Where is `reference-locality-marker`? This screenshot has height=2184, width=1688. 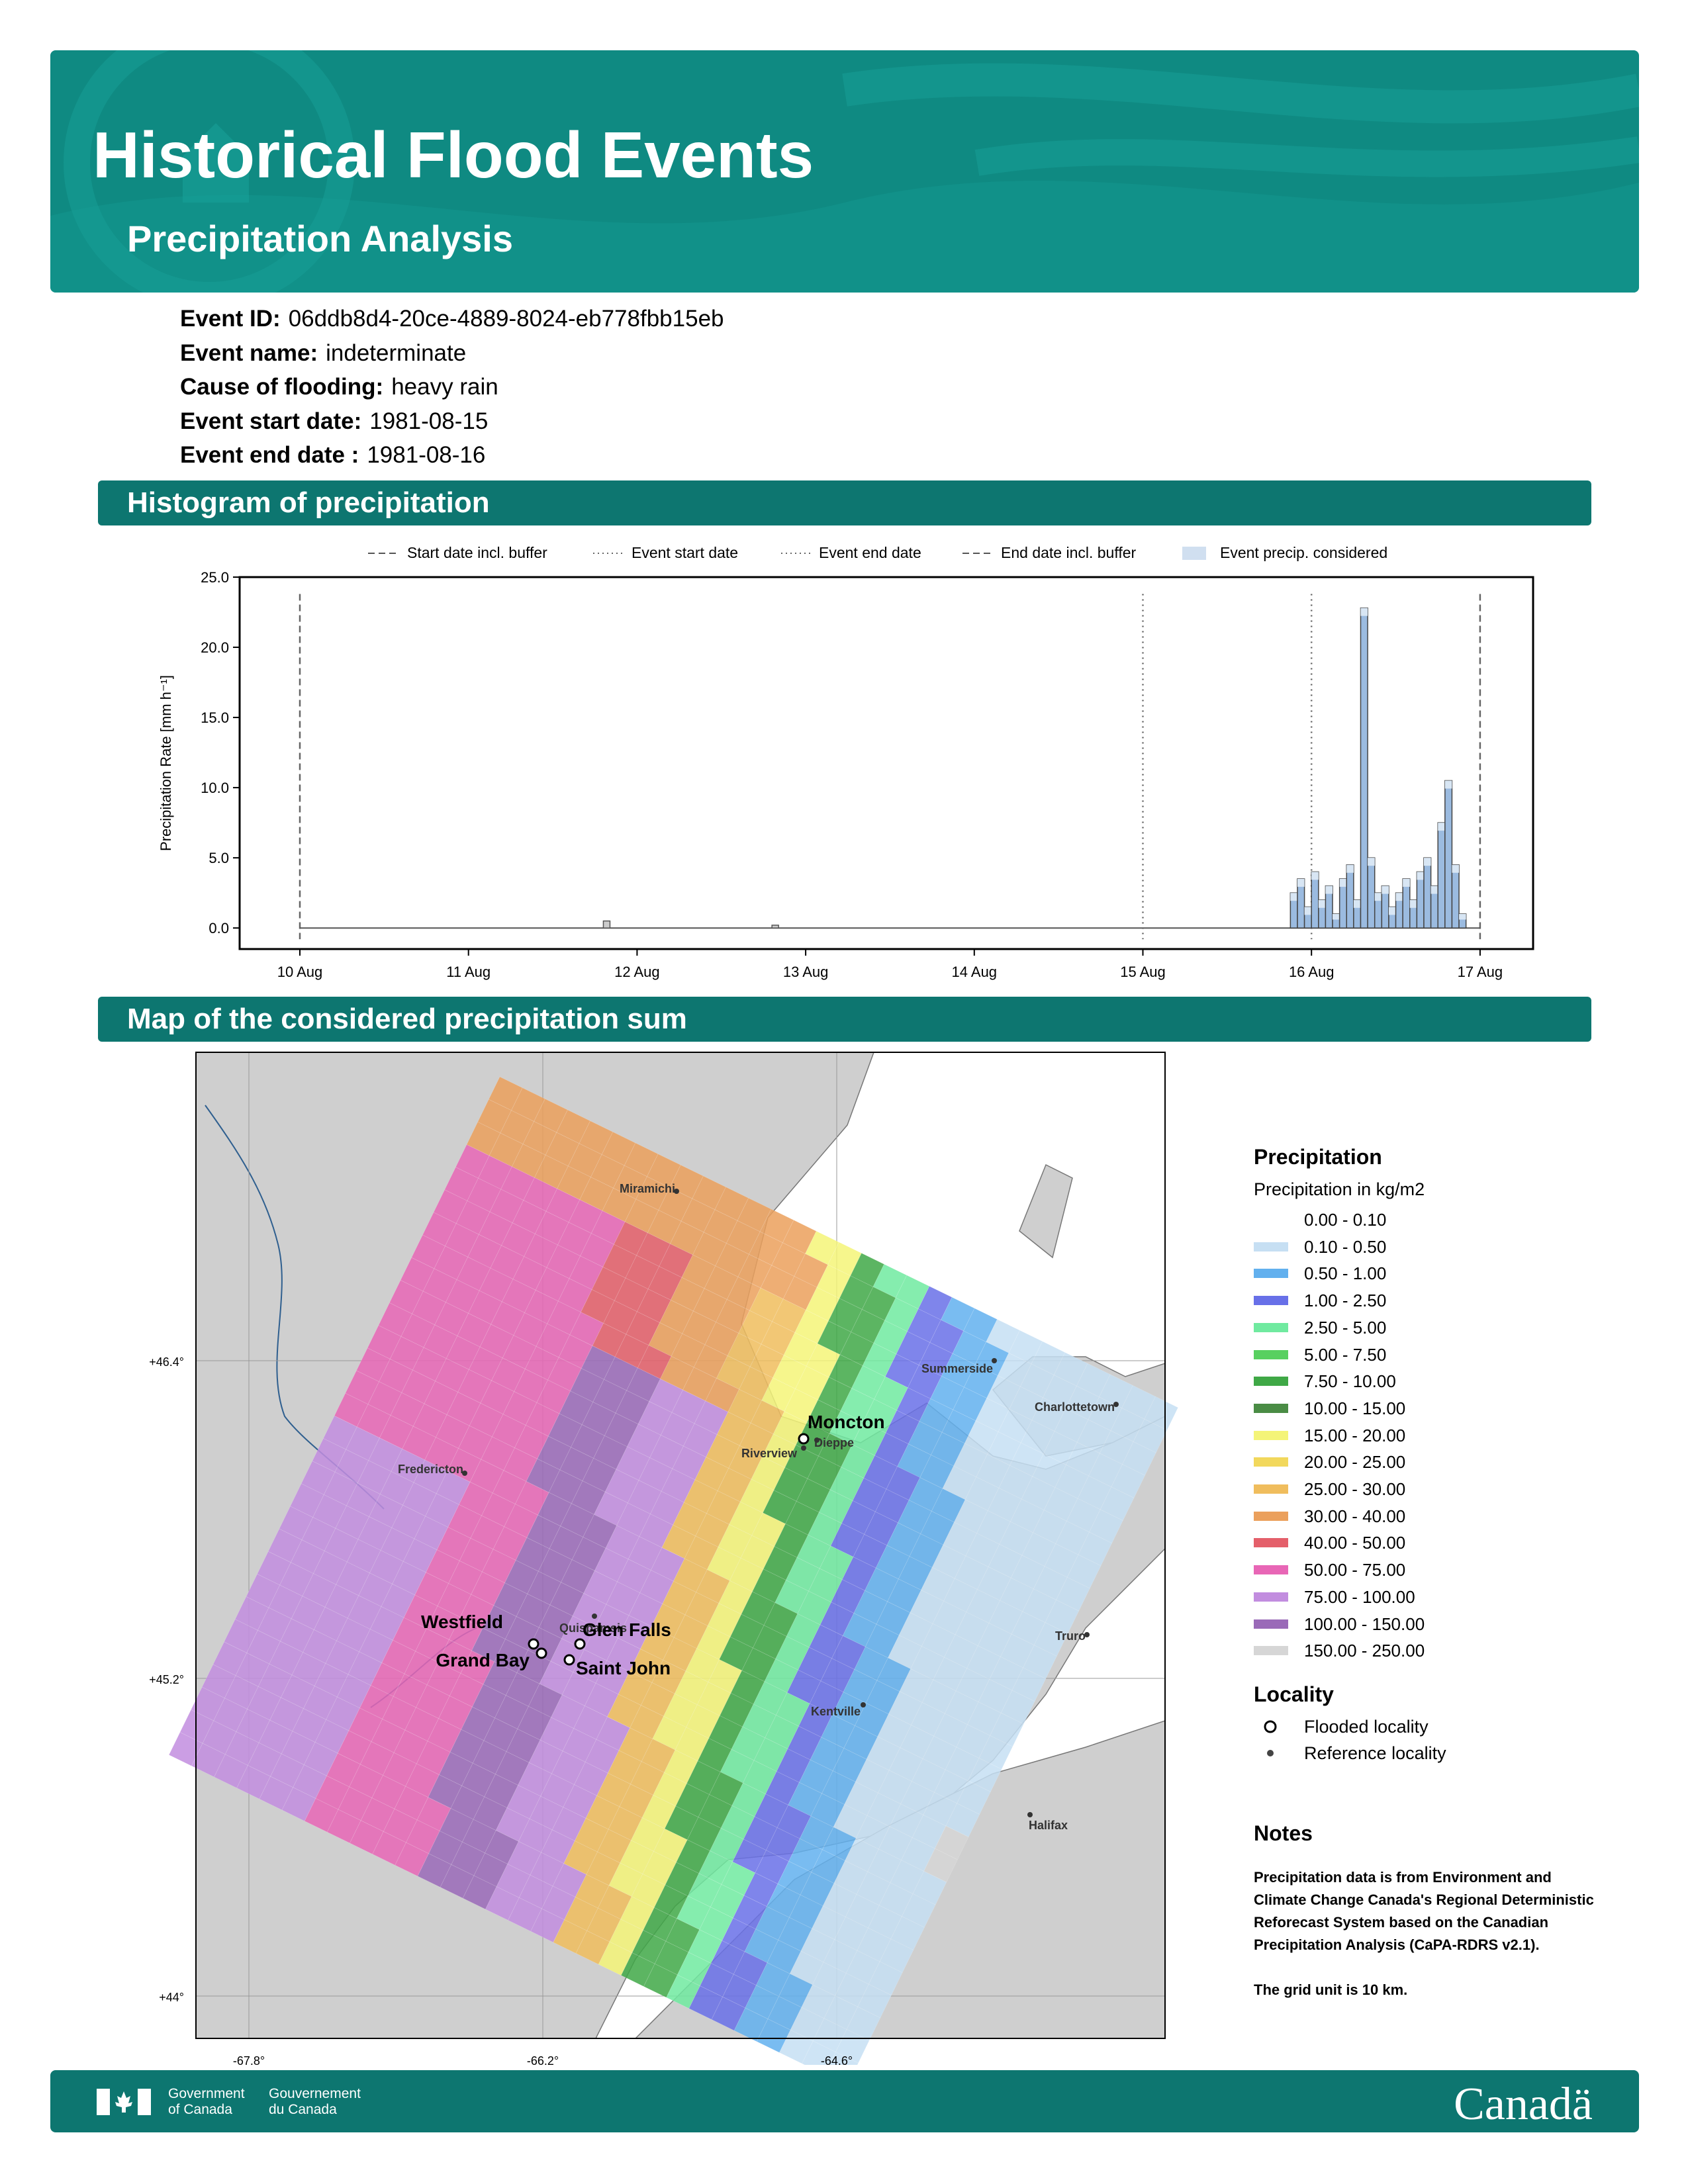 reference-locality-marker is located at coordinates (803, 1448).